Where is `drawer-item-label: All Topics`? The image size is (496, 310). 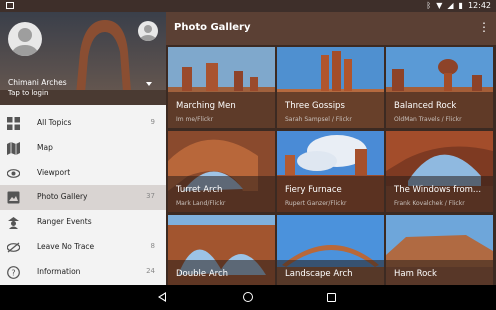
drawer-item-label: All Topics is located at coordinates (54, 122).